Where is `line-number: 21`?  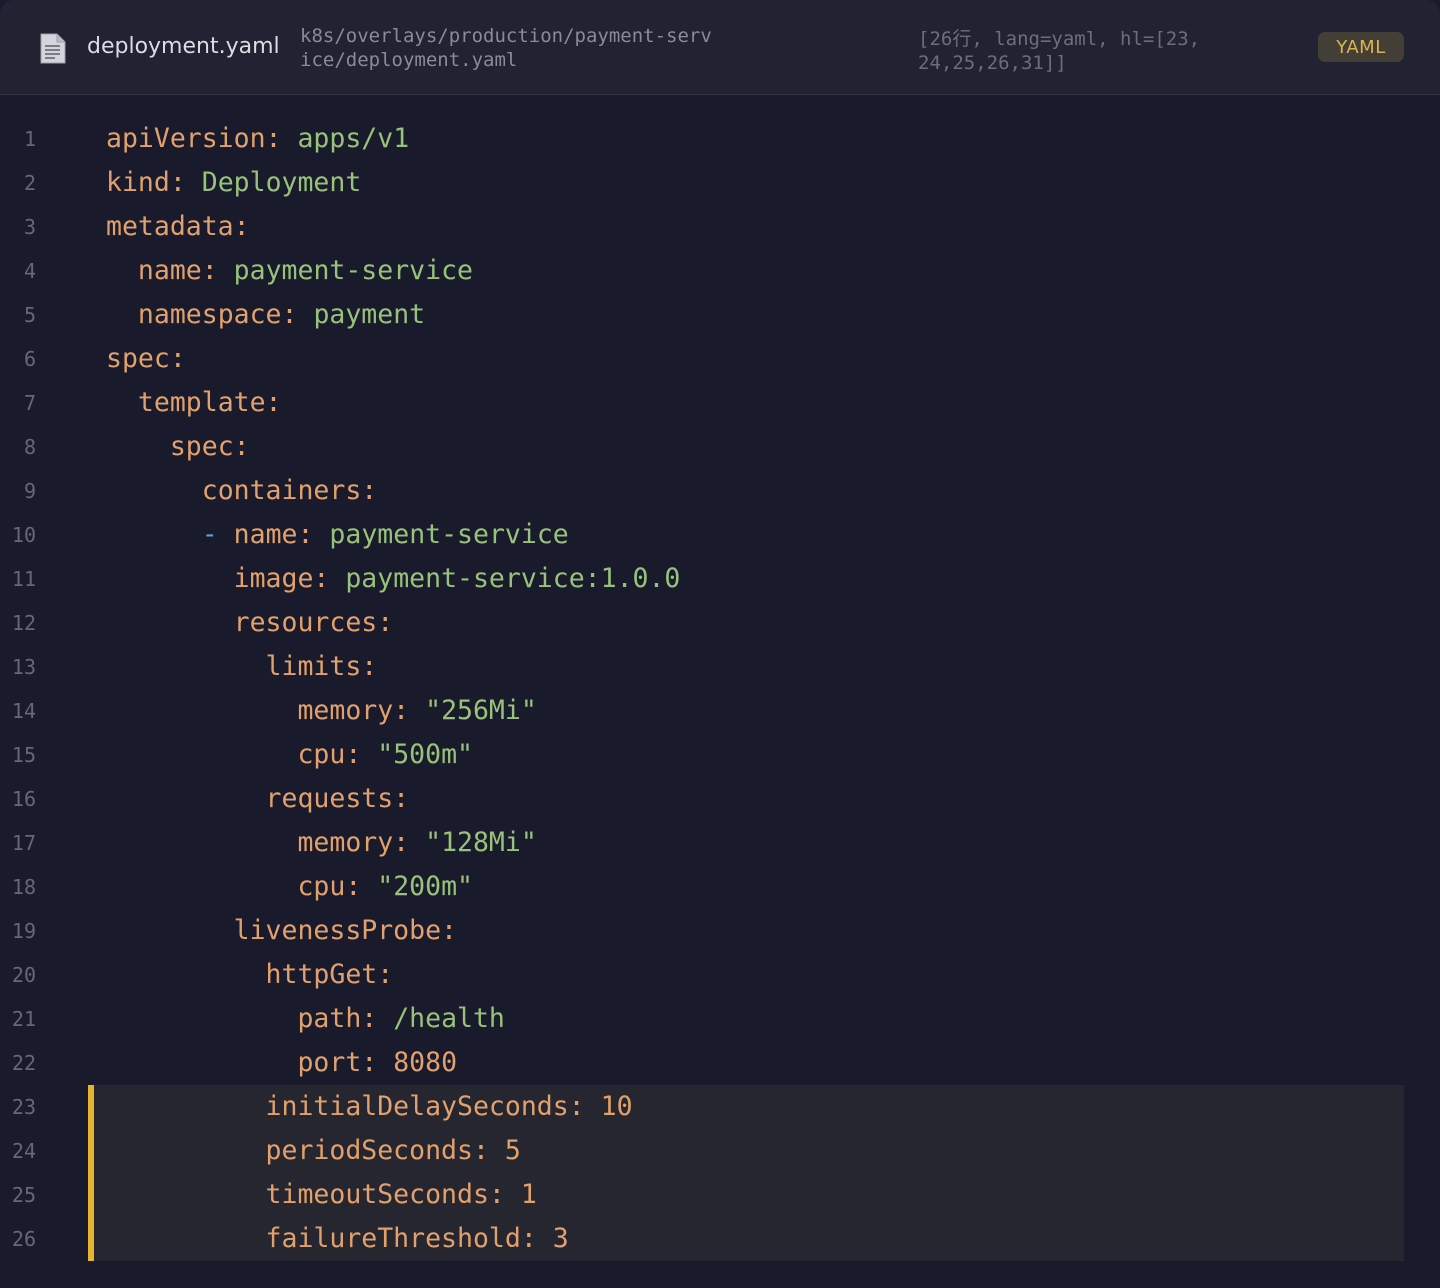 line-number: 21 is located at coordinates (23, 1019).